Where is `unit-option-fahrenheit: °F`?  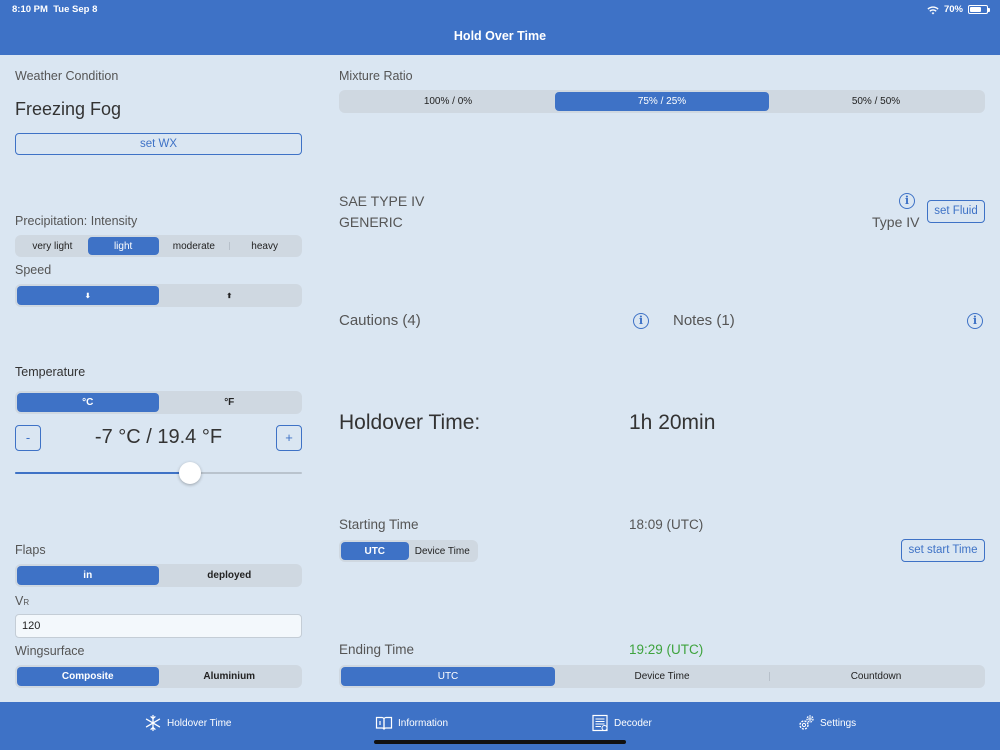
unit-option-fahrenheit: °F is located at coordinates (230, 402).